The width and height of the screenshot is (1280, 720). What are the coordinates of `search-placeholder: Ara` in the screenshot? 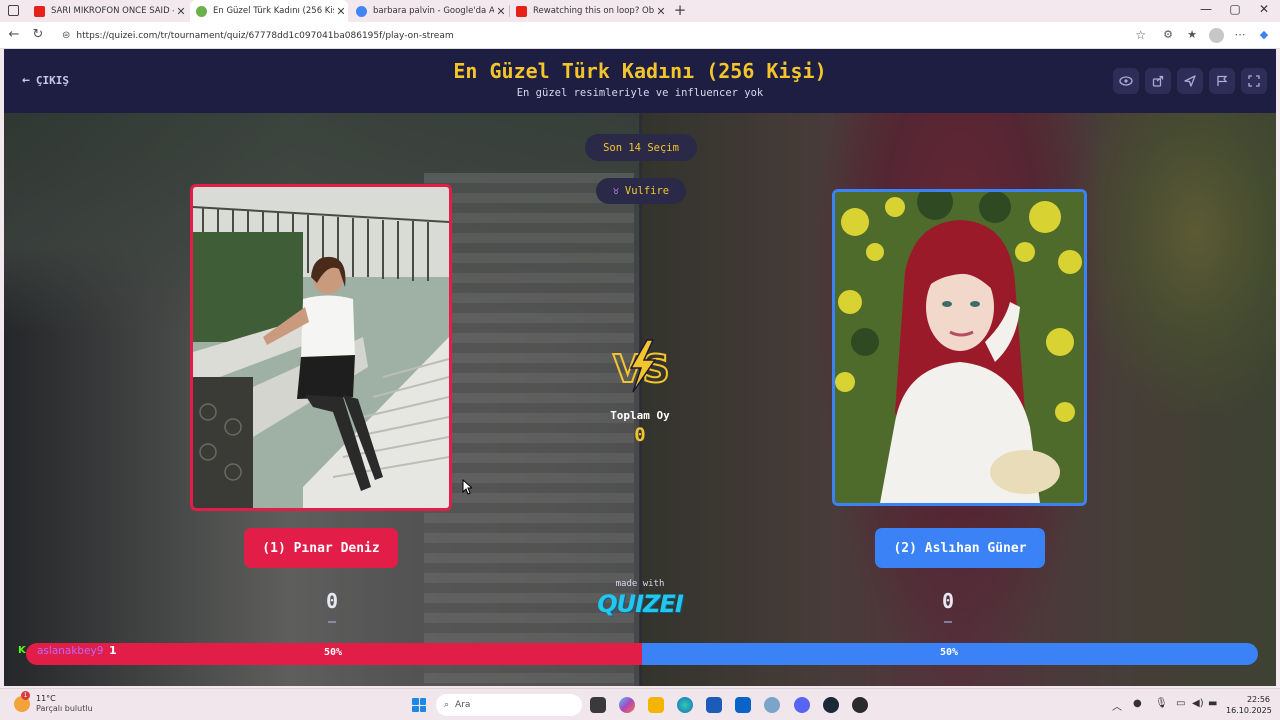 It's located at (463, 705).